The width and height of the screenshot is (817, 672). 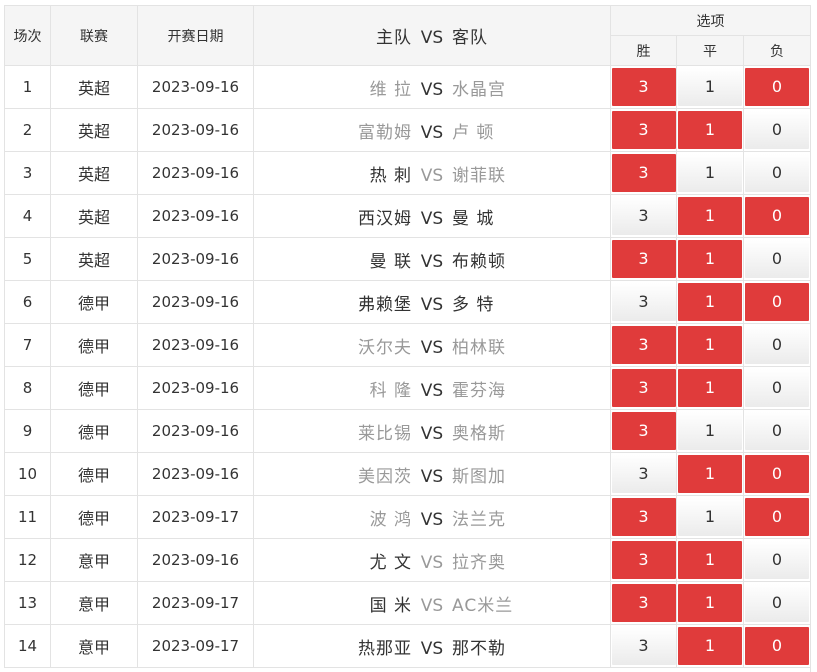 What do you see at coordinates (479, 648) in the screenshot?
I see `away-team: 那不勒` at bounding box center [479, 648].